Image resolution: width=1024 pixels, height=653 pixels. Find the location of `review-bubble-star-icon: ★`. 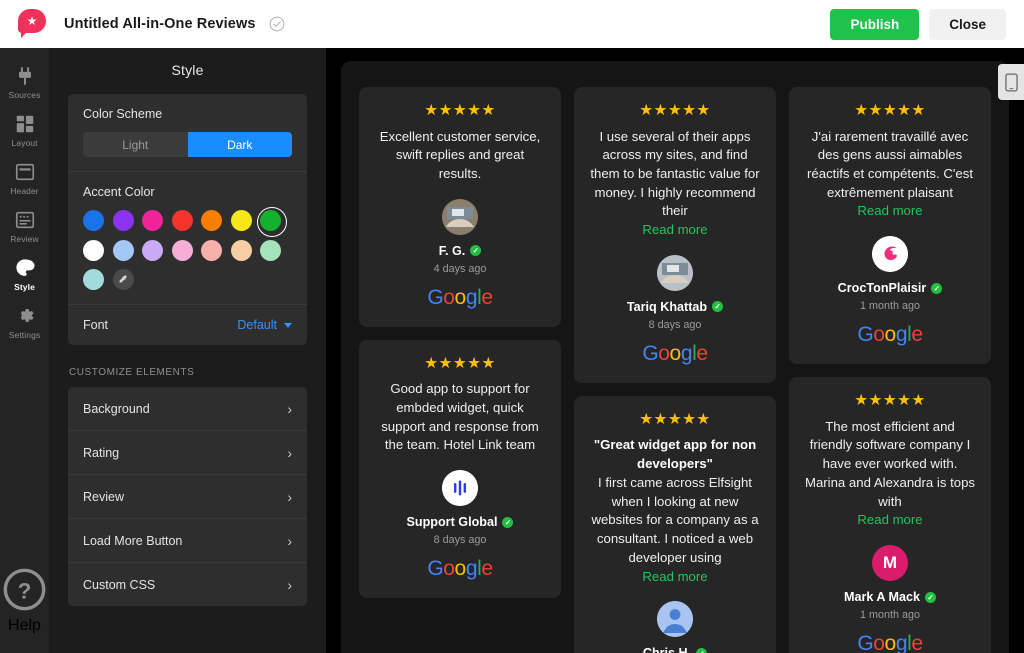

review-bubble-star-icon: ★ is located at coordinates (33, 24).